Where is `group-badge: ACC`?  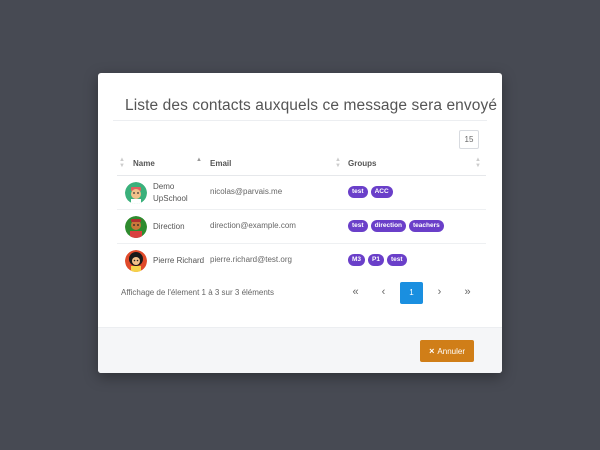
group-badge: ACC is located at coordinates (381, 192).